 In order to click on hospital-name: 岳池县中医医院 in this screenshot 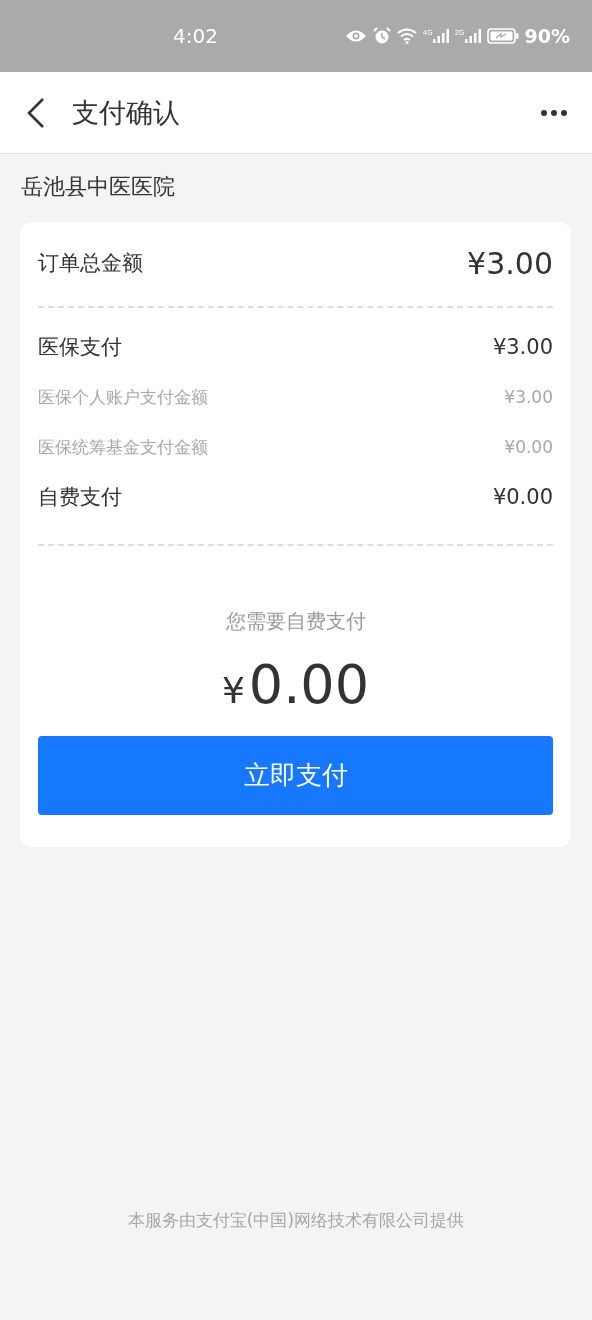, I will do `click(98, 187)`.